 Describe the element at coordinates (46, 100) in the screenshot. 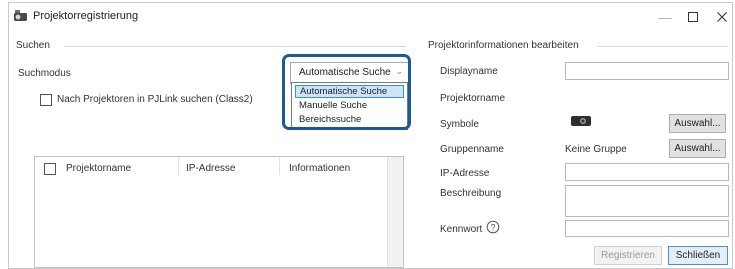

I see `pjlink-checkbox` at that location.